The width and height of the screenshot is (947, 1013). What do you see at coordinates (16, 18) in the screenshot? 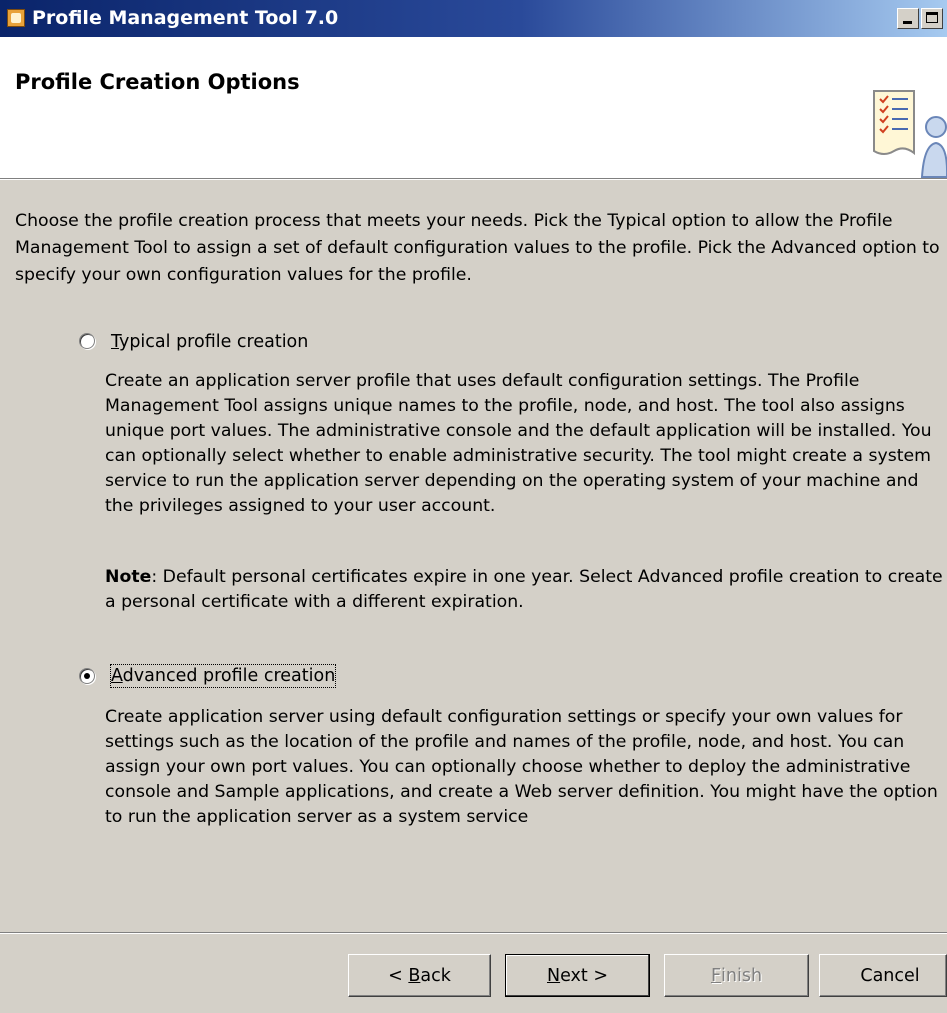
I see `app-icon` at bounding box center [16, 18].